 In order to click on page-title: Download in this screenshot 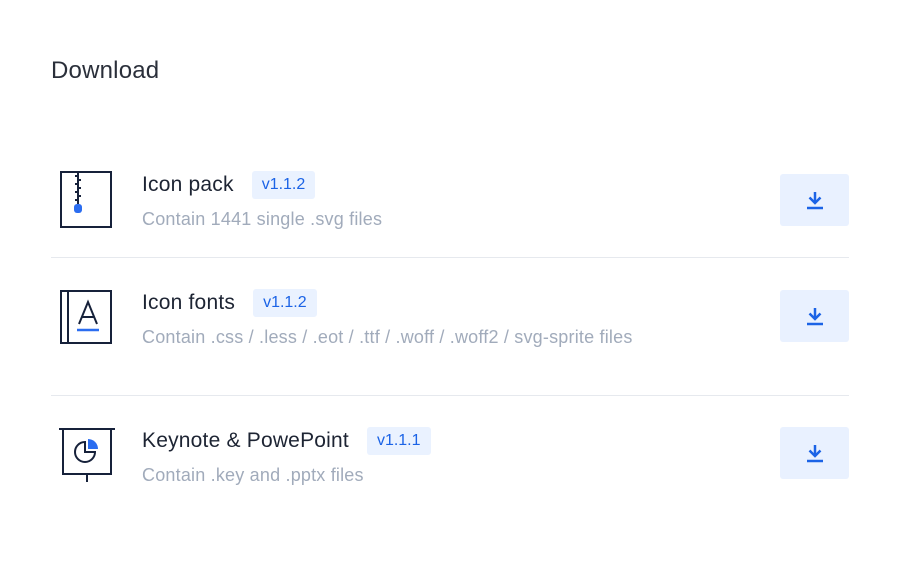, I will do `click(105, 70)`.